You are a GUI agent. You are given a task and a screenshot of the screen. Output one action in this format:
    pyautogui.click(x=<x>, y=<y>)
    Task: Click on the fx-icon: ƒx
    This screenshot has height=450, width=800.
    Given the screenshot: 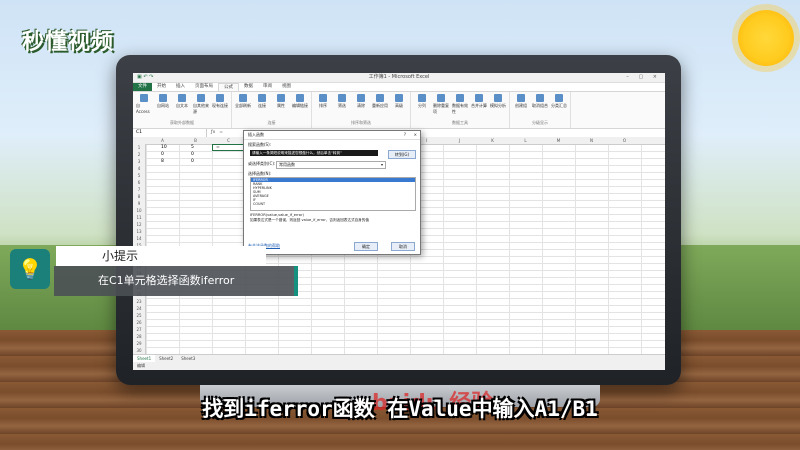 What is the action you would take?
    pyautogui.click(x=211, y=133)
    